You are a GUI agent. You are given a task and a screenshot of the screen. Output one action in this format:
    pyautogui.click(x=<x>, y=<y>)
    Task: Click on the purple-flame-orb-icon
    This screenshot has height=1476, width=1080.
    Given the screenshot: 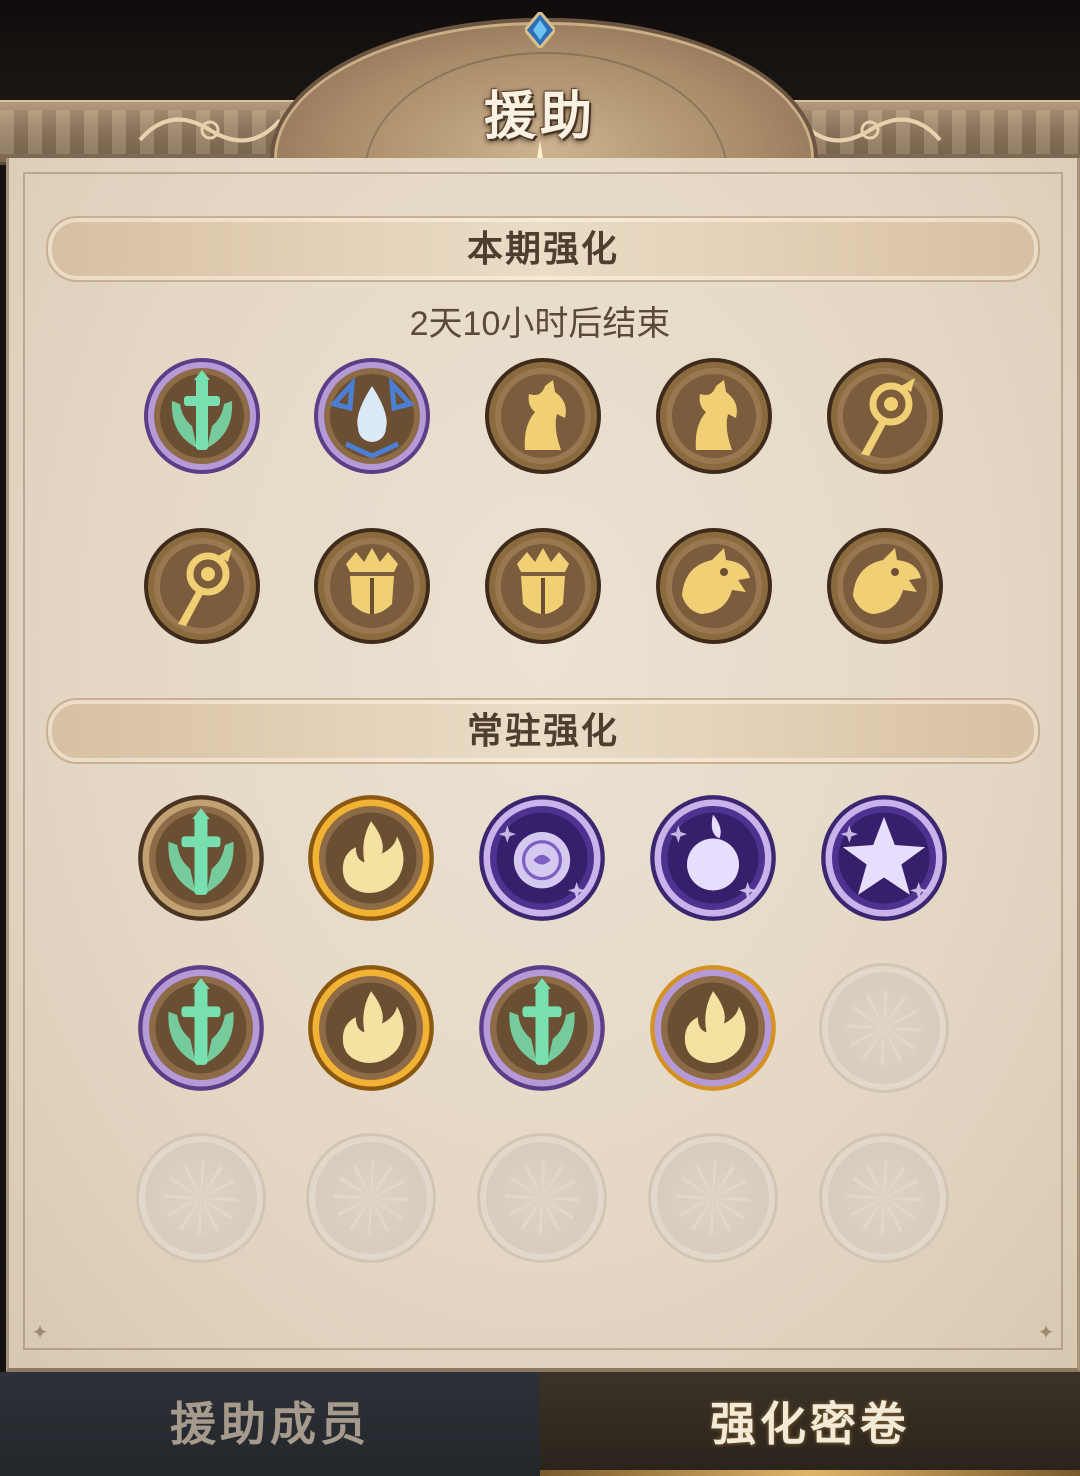 What is the action you would take?
    pyautogui.click(x=713, y=858)
    